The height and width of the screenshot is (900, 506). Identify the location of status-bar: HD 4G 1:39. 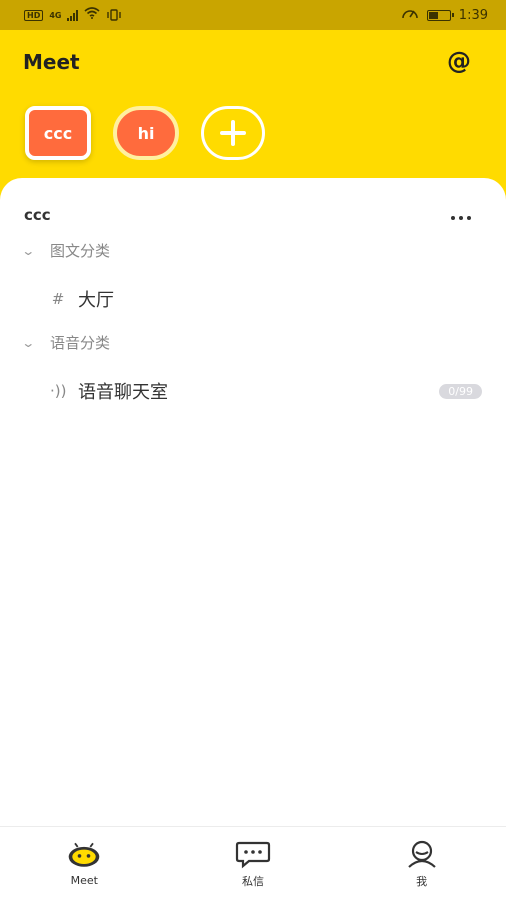
(253, 15).